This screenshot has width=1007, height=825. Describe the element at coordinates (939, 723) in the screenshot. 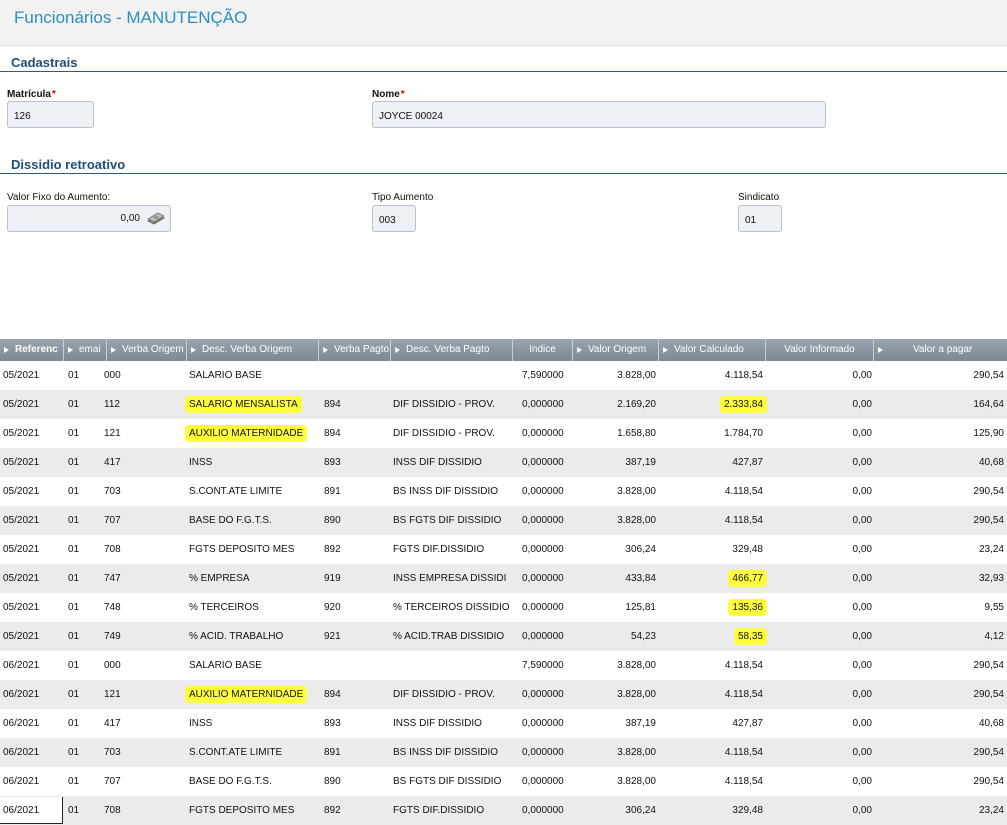

I see `cell-valor-a-pagar: 40,68` at that location.